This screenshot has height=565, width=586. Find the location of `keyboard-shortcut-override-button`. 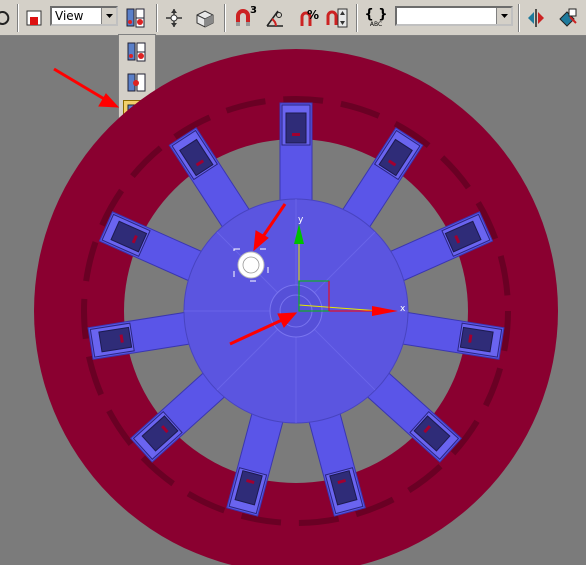

keyboard-shortcut-override-button is located at coordinates (205, 18).